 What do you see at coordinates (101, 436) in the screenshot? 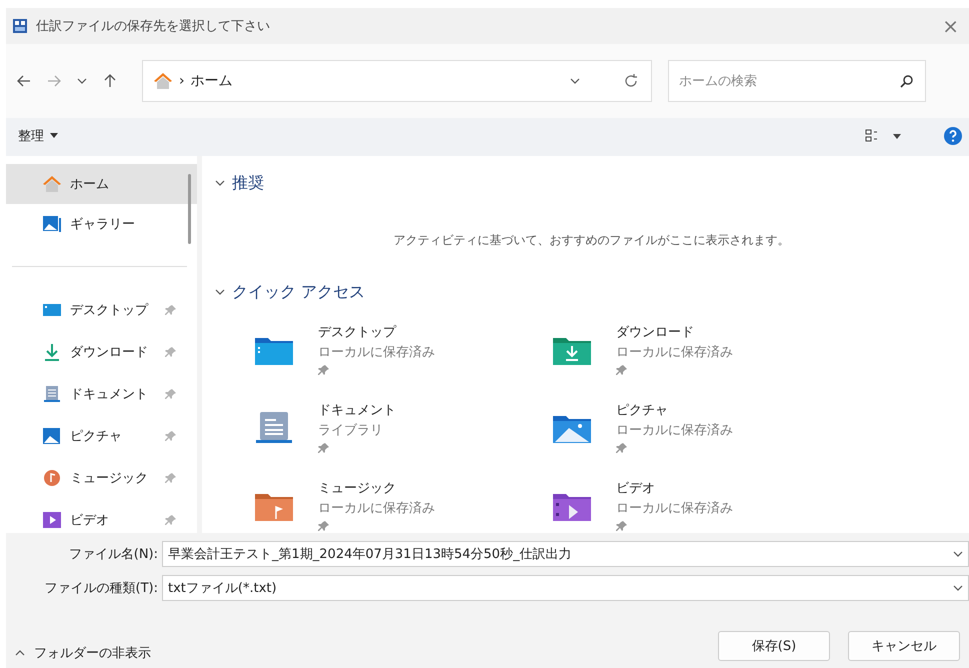
I see `sidebar-item: ピクチャ` at bounding box center [101, 436].